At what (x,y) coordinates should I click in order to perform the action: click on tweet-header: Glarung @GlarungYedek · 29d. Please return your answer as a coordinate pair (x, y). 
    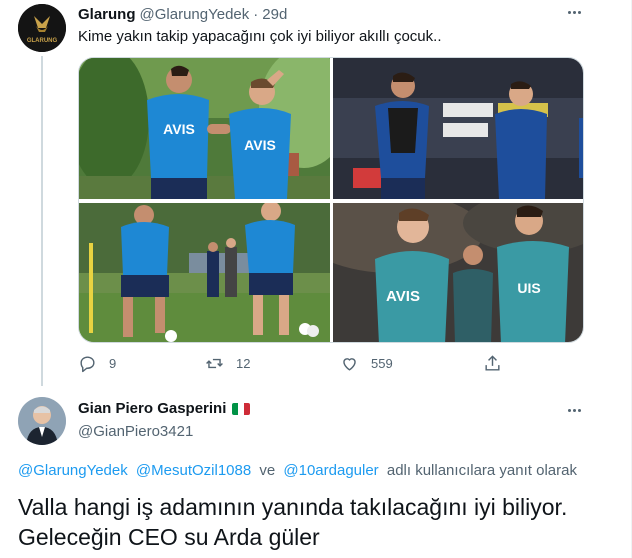
    Looking at the image, I should click on (182, 14).